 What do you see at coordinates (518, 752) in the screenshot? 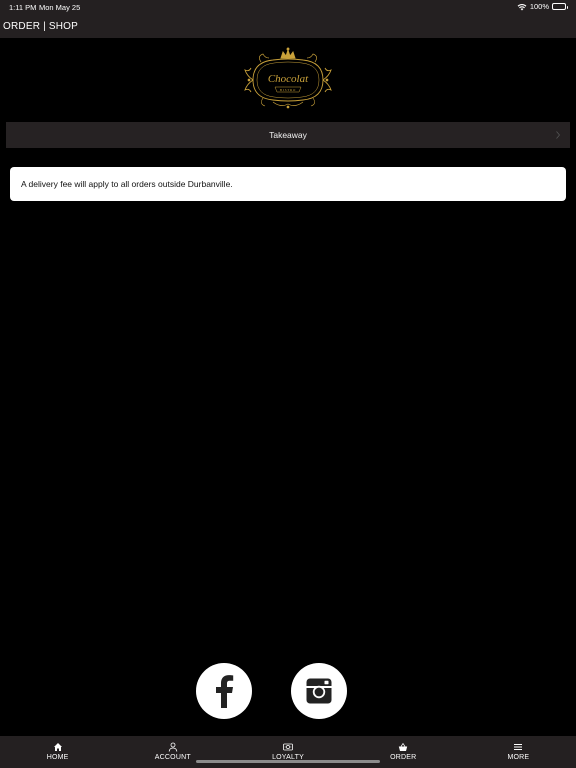
I see `tab-more: MORE` at bounding box center [518, 752].